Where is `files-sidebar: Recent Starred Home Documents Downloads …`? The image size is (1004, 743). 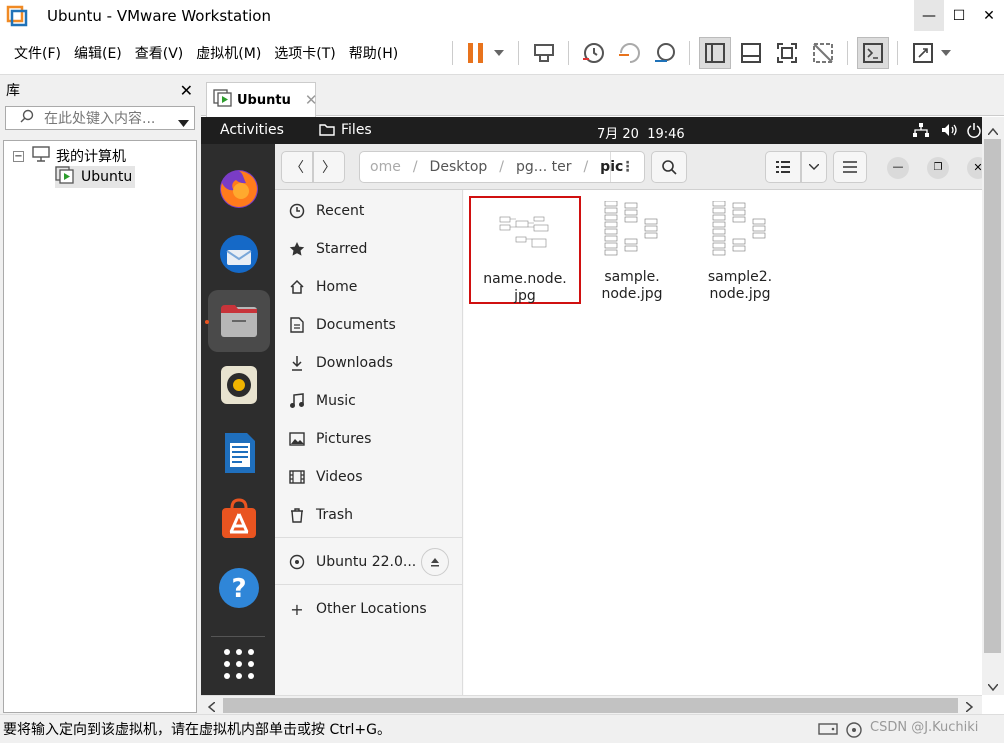
files-sidebar: Recent Starred Home Documents Downloads … is located at coordinates (369, 442).